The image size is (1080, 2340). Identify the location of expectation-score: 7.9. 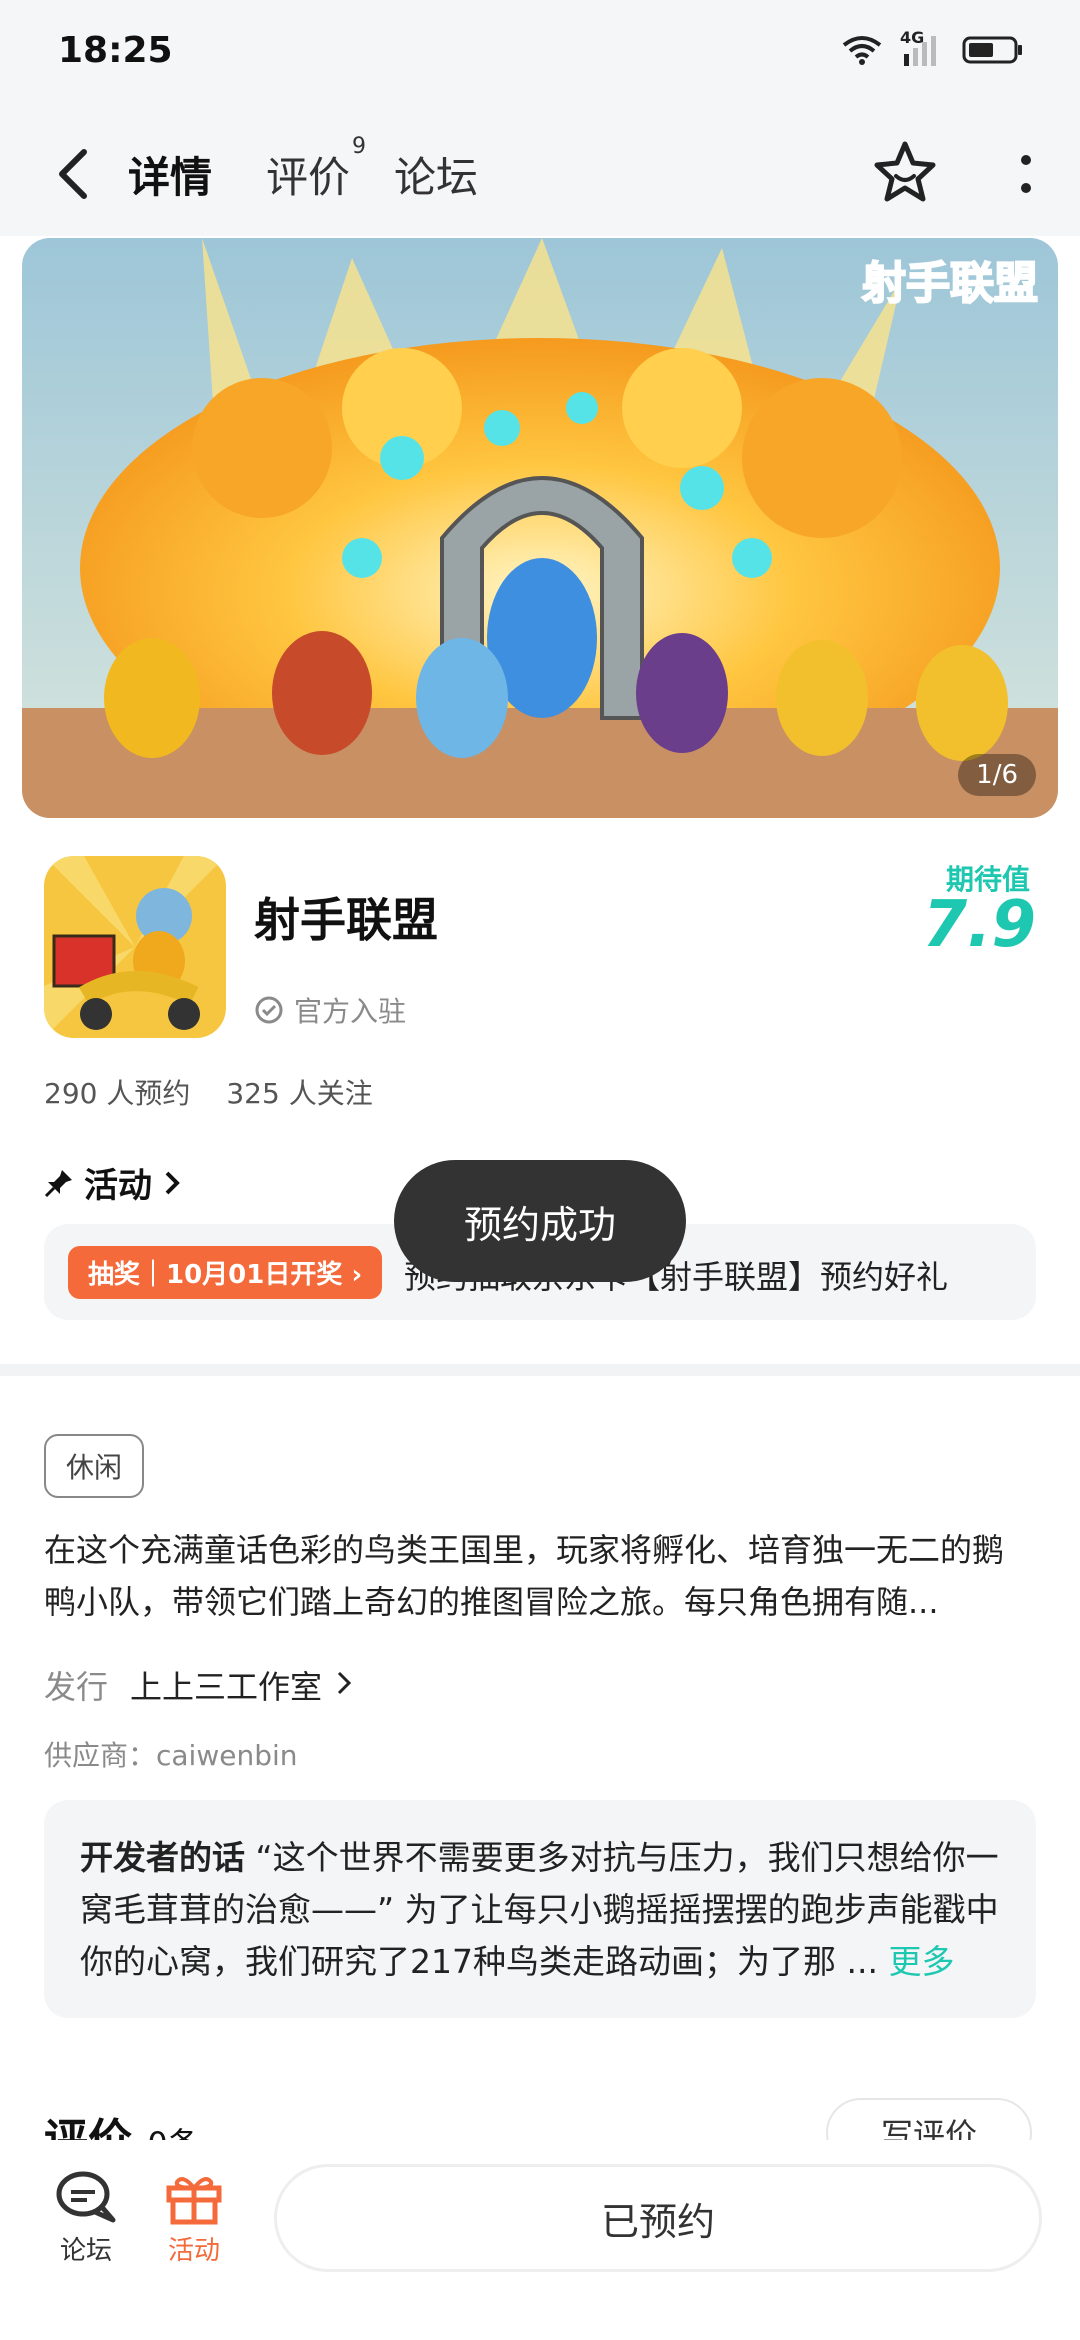
(979, 925).